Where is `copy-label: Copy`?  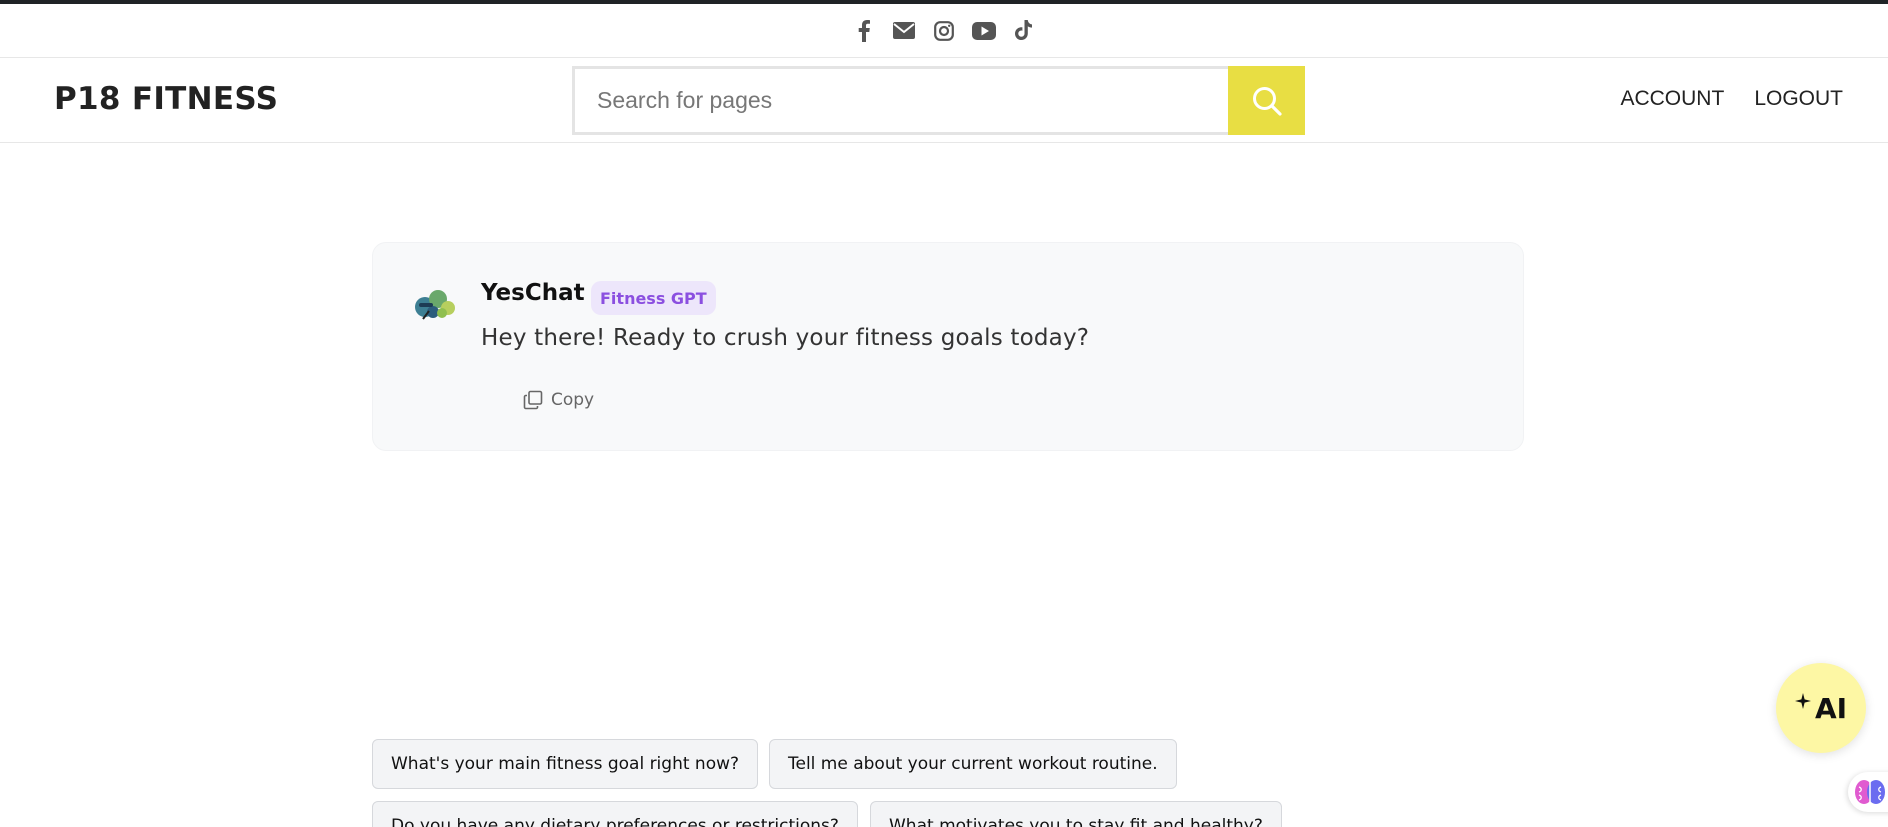 copy-label: Copy is located at coordinates (573, 400).